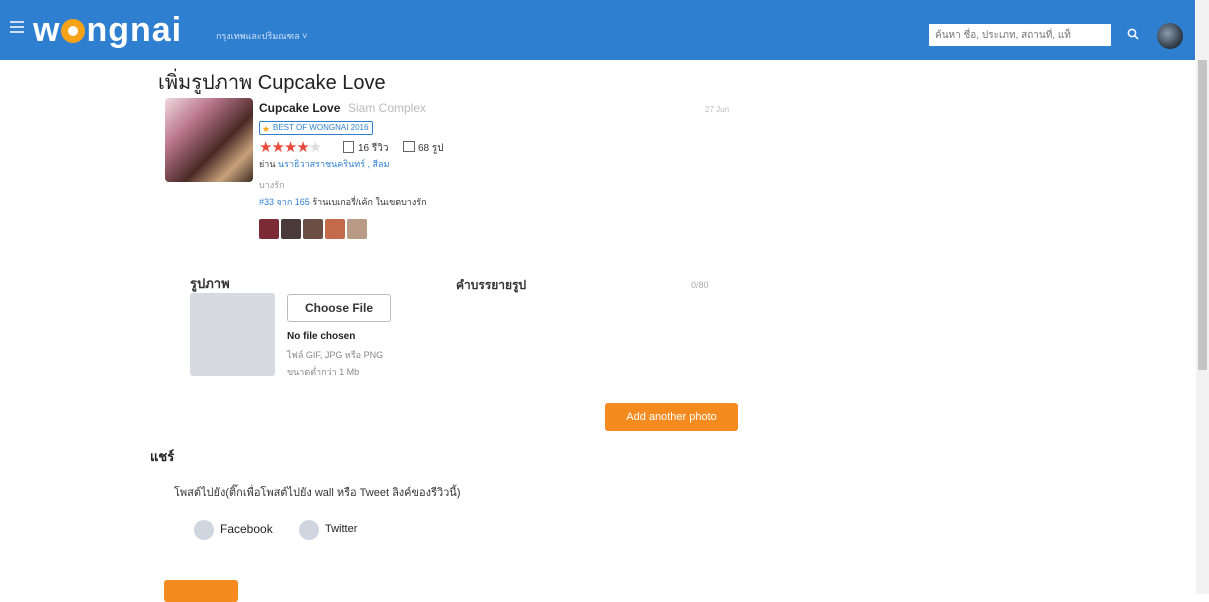 The width and height of the screenshot is (1209, 602). What do you see at coordinates (210, 283) in the screenshot?
I see `photo-label: รูปภาพ` at bounding box center [210, 283].